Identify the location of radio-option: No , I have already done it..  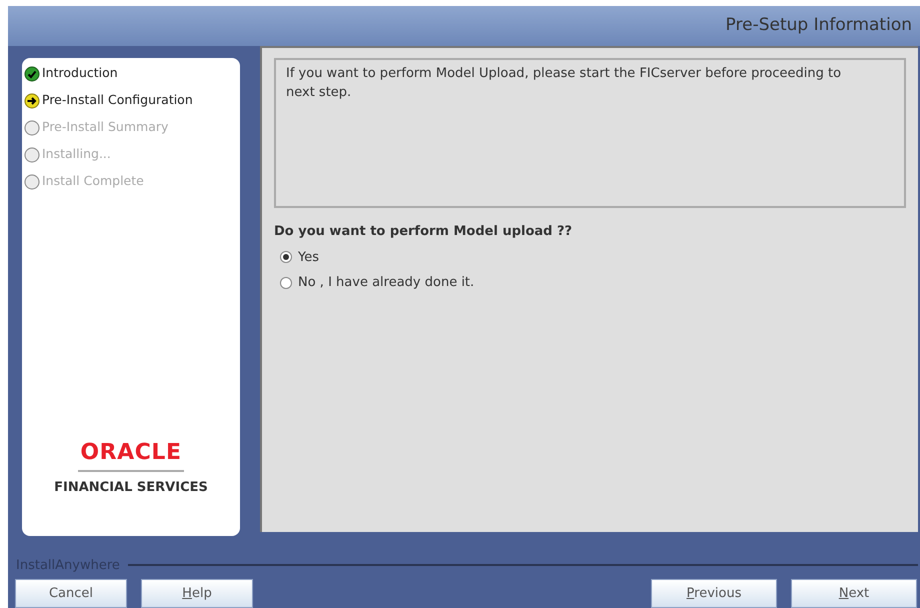
(593, 282).